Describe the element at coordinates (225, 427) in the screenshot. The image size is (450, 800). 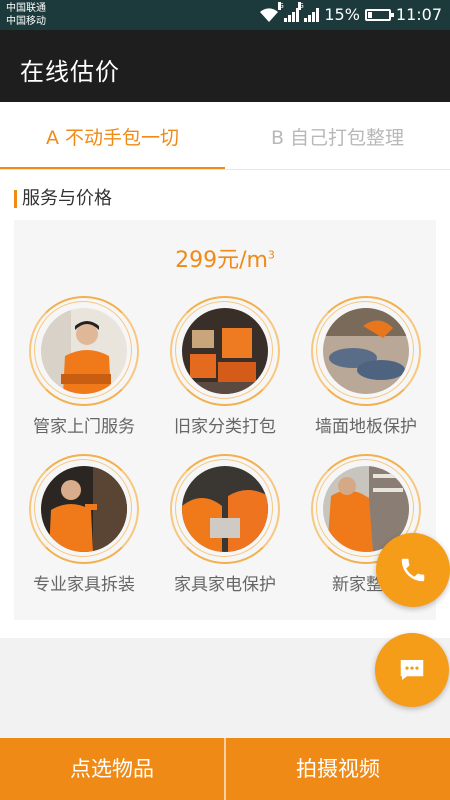
I see `service-label: 旧家分类打包` at that location.